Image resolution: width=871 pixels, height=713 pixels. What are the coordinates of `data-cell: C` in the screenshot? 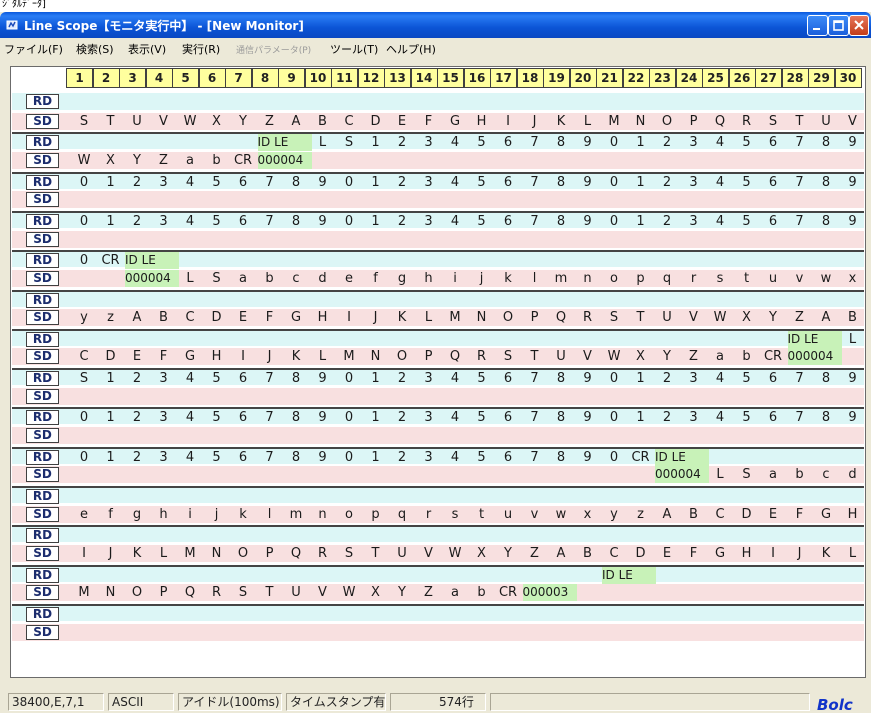 It's located at (190, 318).